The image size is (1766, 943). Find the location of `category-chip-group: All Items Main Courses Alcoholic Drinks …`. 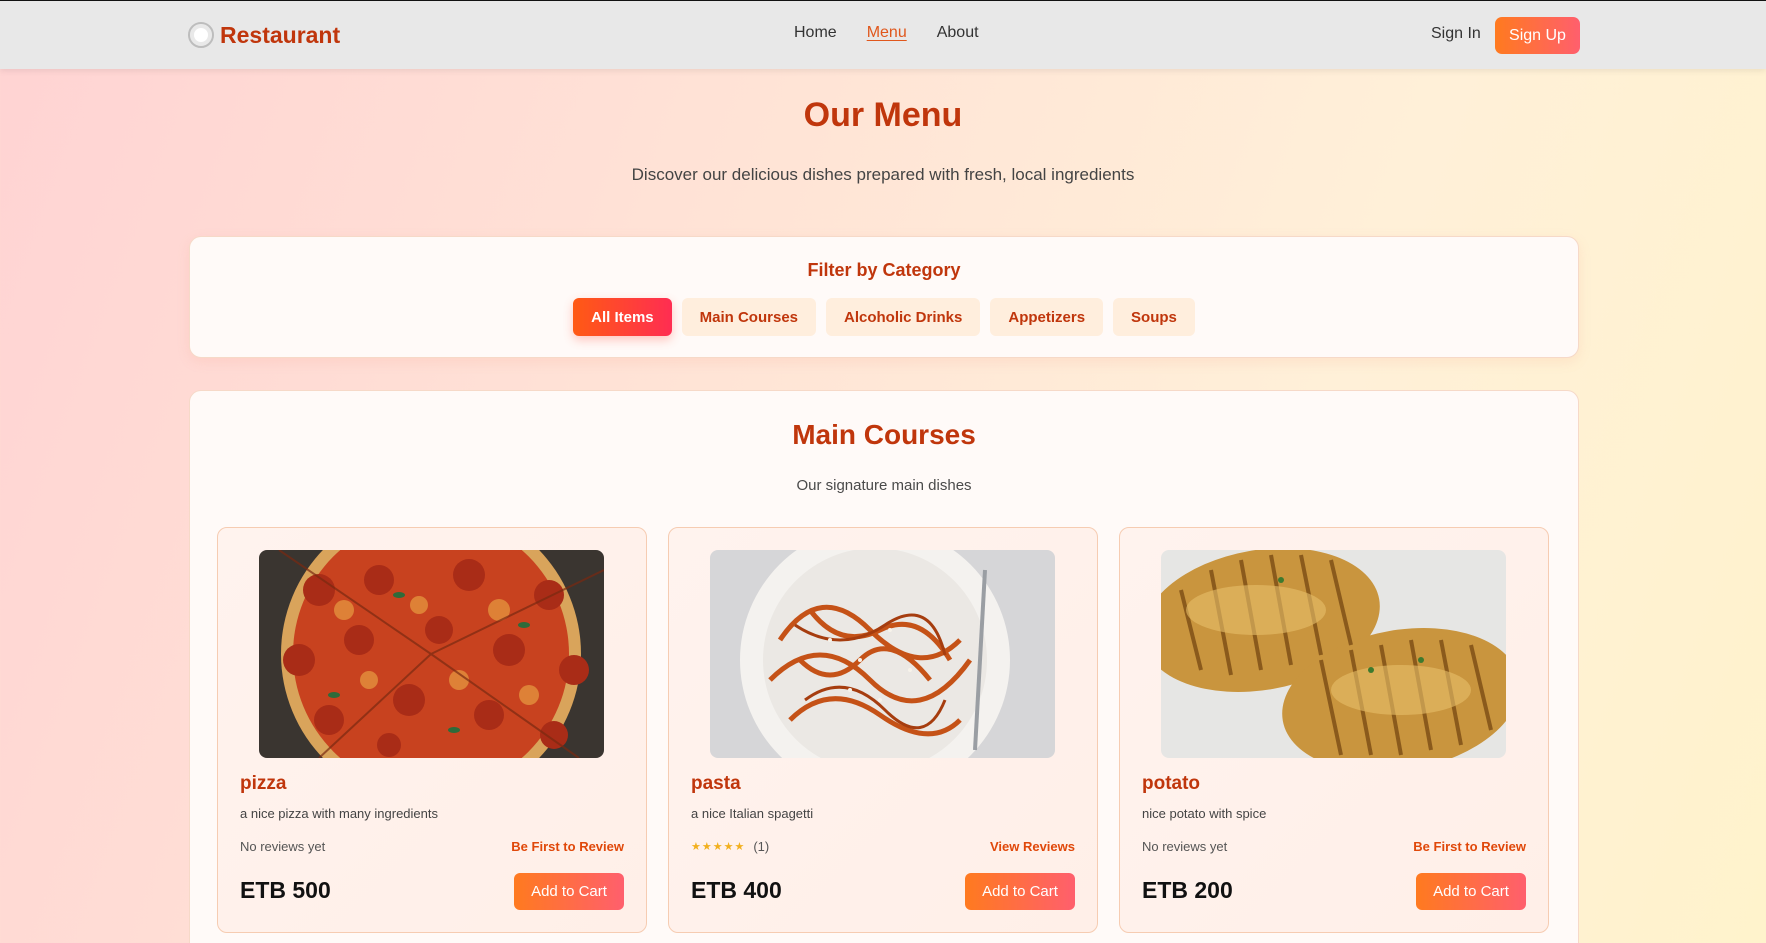

category-chip-group: All Items Main Courses Alcoholic Drinks … is located at coordinates (884, 317).